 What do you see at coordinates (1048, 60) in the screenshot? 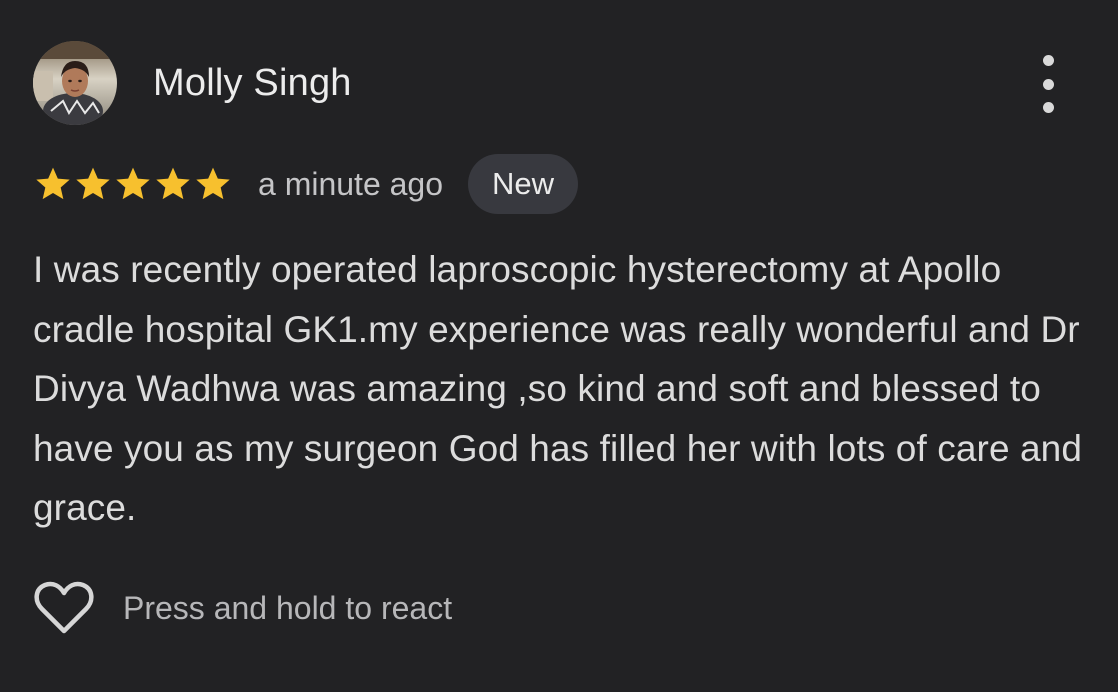
I see `more-vert-icon` at bounding box center [1048, 60].